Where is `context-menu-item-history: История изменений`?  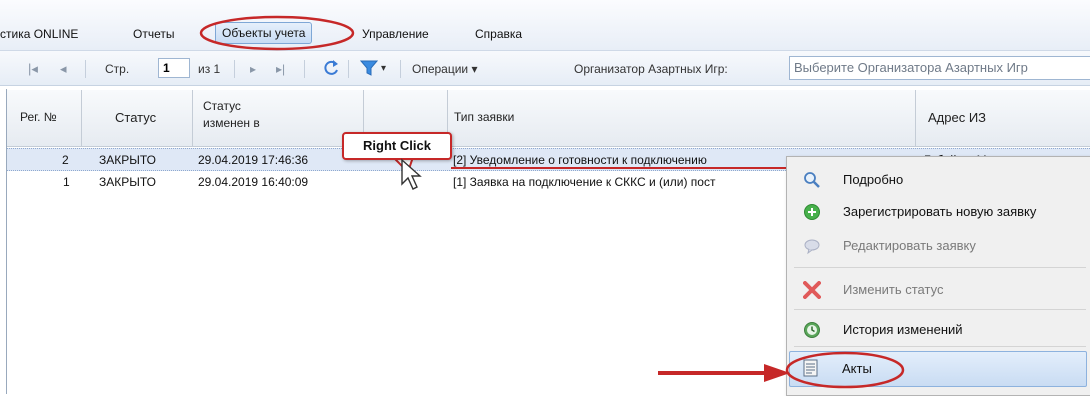 context-menu-item-history: История изменений is located at coordinates (938, 330).